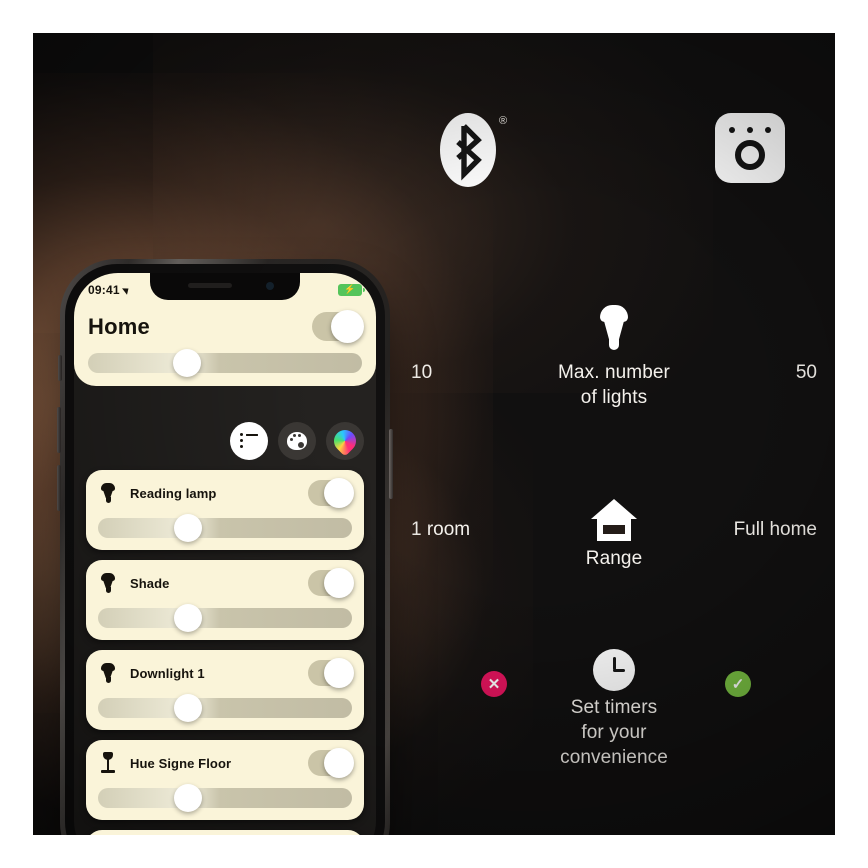  I want to click on floor-lamp-icon, so click(108, 763).